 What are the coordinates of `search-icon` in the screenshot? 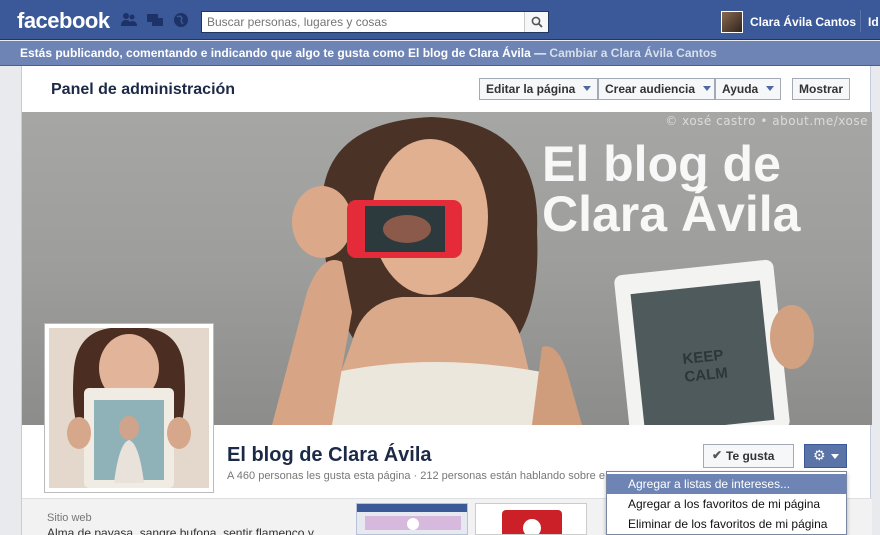 It's located at (537, 22).